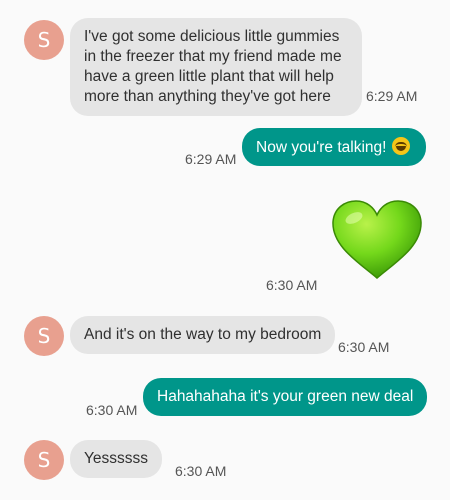 This screenshot has height=500, width=450. Describe the element at coordinates (203, 335) in the screenshot. I see `message-bubble: And it's on the way to my bedroom` at that location.